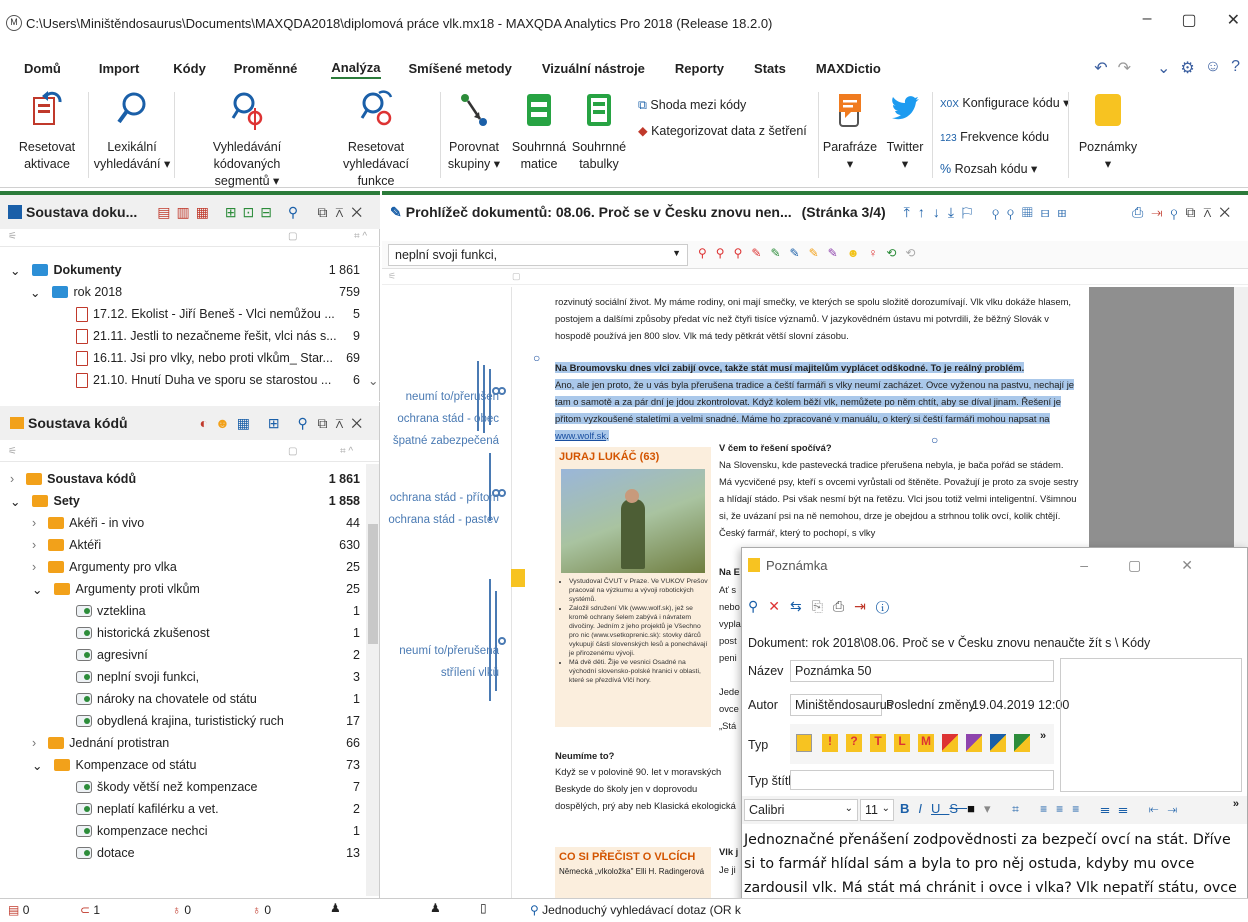  Describe the element at coordinates (635, 910) in the screenshot. I see `search-query-status: ⚲ Jednoduchý vyhledávací dotaz (OR k` at that location.